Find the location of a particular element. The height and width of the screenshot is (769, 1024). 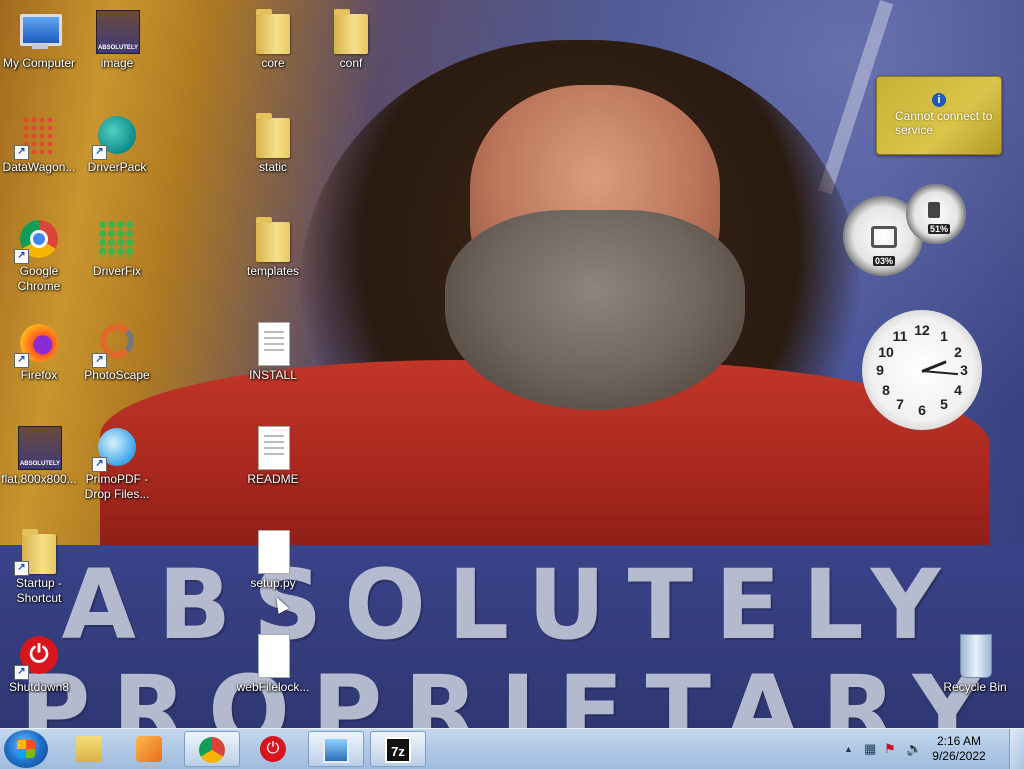

desktop-icon-templates: templates is located at coordinates (273, 247).